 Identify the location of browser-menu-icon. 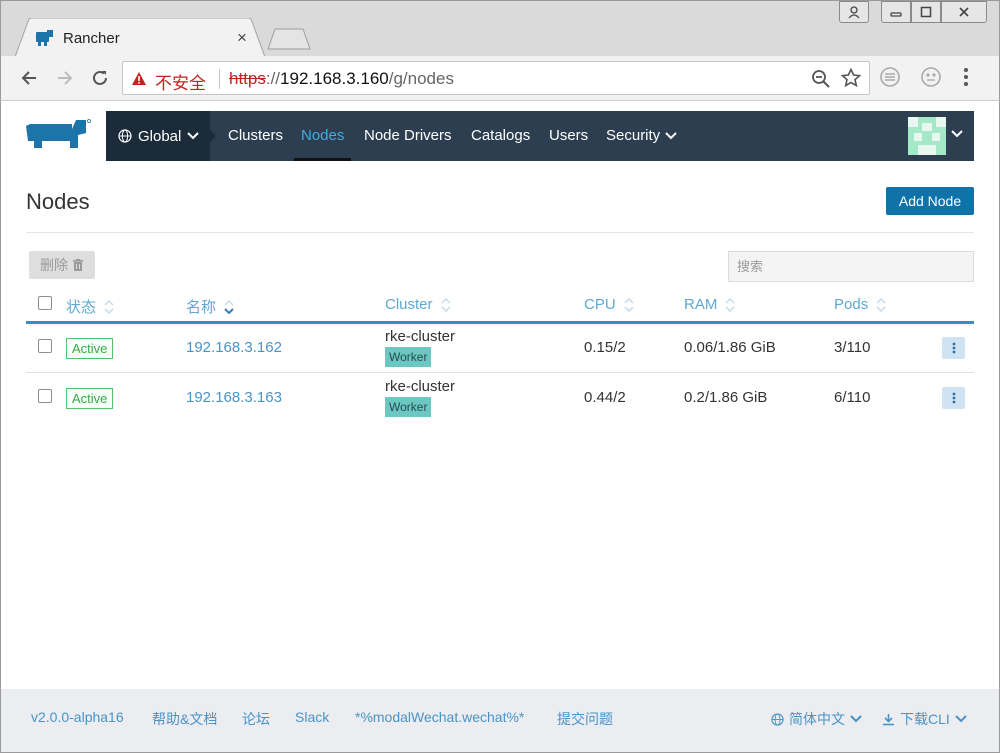
(966, 77).